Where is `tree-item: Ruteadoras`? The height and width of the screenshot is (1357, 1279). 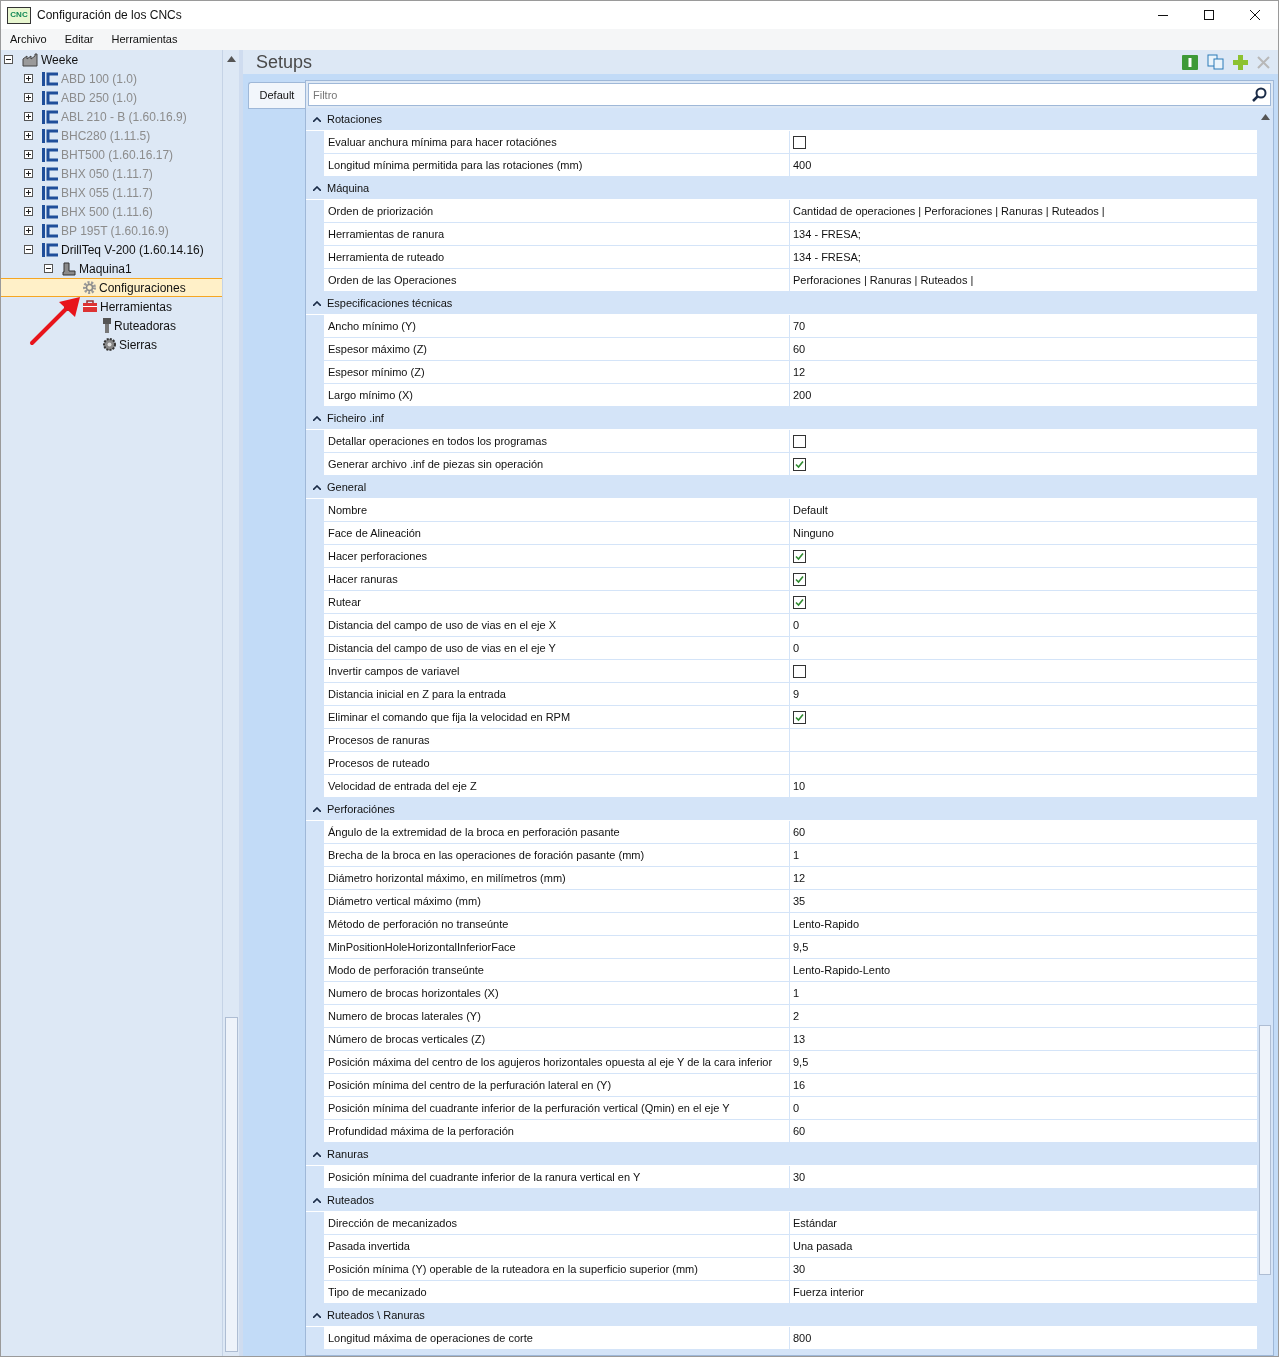 tree-item: Ruteadoras is located at coordinates (111, 325).